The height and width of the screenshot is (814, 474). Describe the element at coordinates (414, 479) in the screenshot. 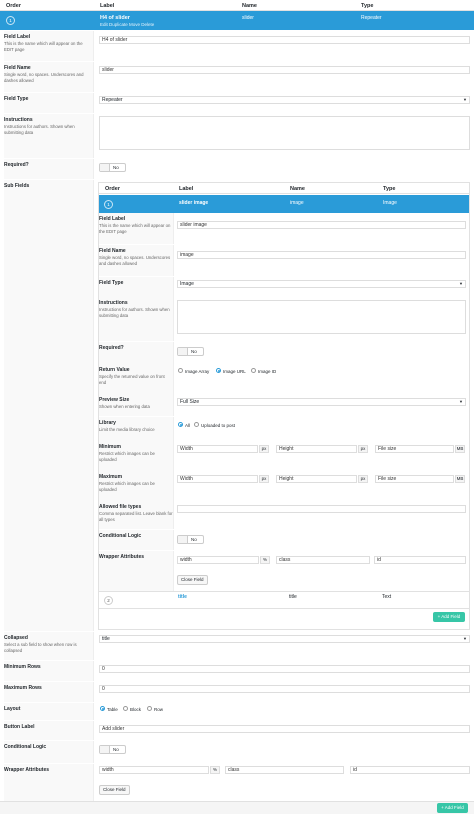

I see `max-filesize-input: File size` at that location.